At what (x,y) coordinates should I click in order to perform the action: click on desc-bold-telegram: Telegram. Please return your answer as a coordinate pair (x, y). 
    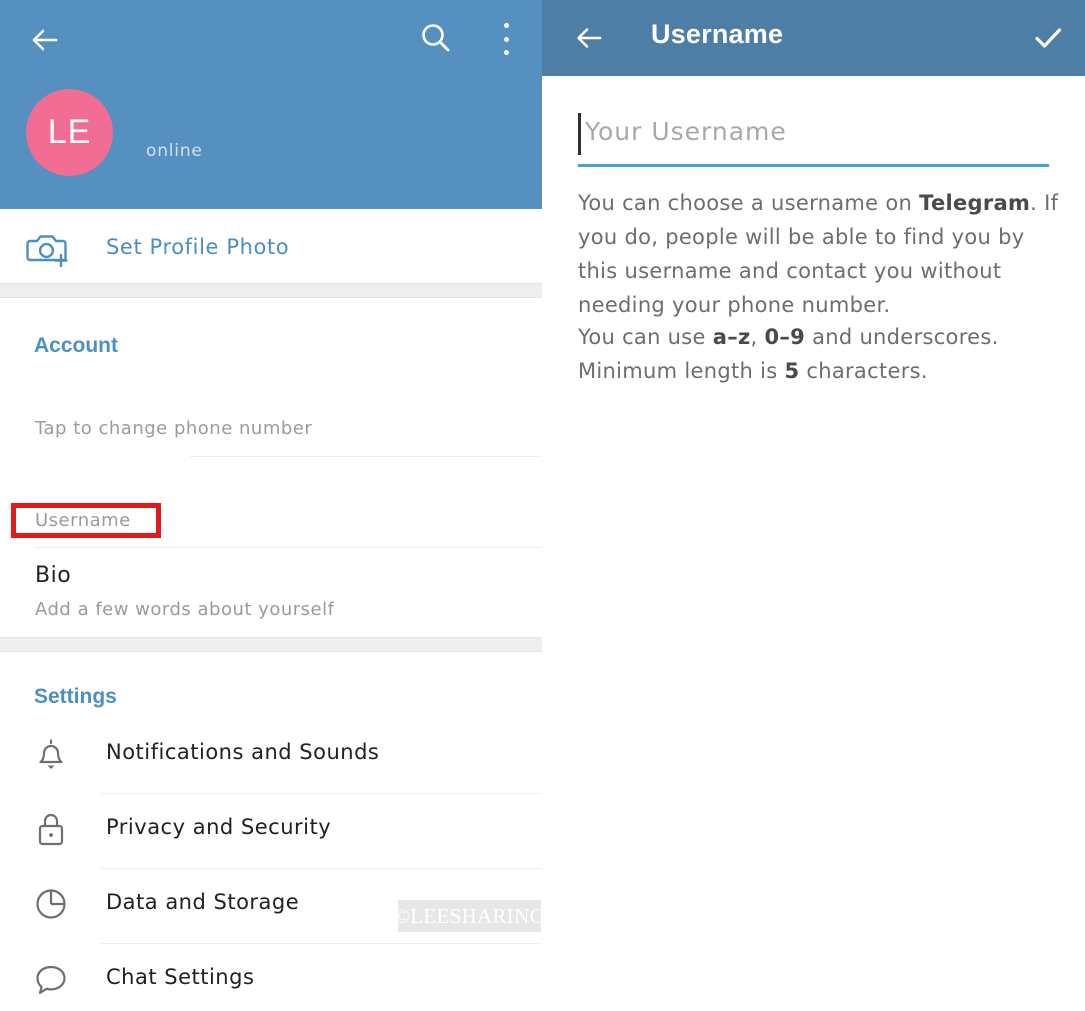
    Looking at the image, I should click on (975, 203).